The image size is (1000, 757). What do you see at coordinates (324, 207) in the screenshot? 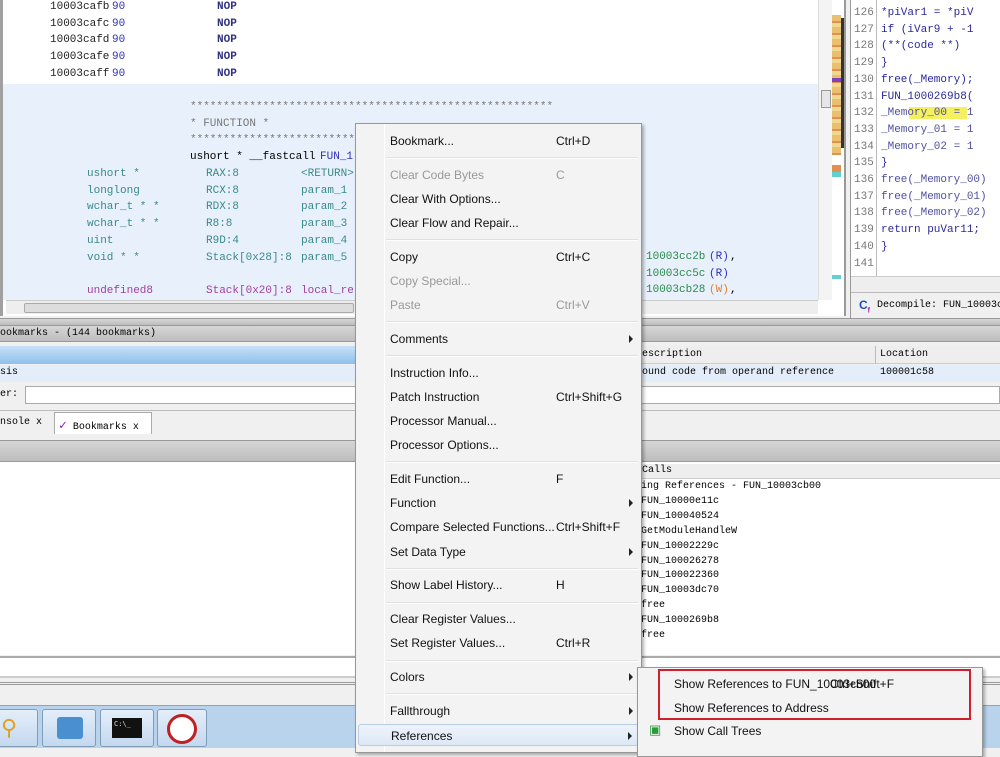
I see `param-name: param_2` at bounding box center [324, 207].